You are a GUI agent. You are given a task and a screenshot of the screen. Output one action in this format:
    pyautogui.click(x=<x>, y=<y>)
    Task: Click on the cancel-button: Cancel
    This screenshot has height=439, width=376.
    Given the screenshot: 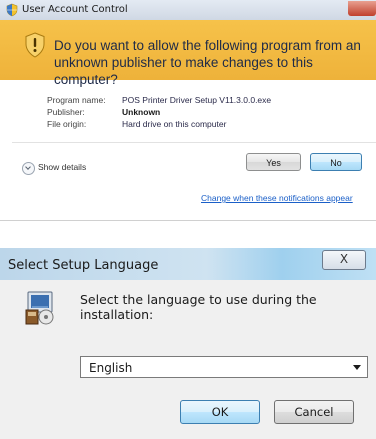 What is the action you would take?
    pyautogui.click(x=314, y=412)
    